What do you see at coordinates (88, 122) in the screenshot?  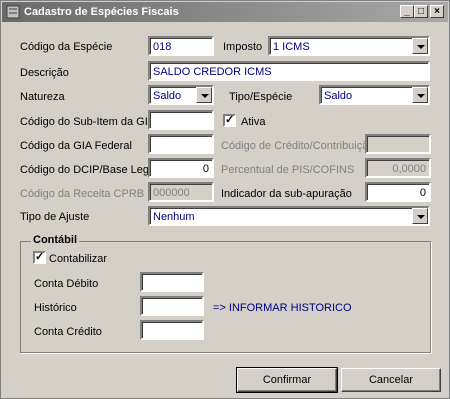 I see `sub-item-gia-label: Código do Sub-Item da GIA` at bounding box center [88, 122].